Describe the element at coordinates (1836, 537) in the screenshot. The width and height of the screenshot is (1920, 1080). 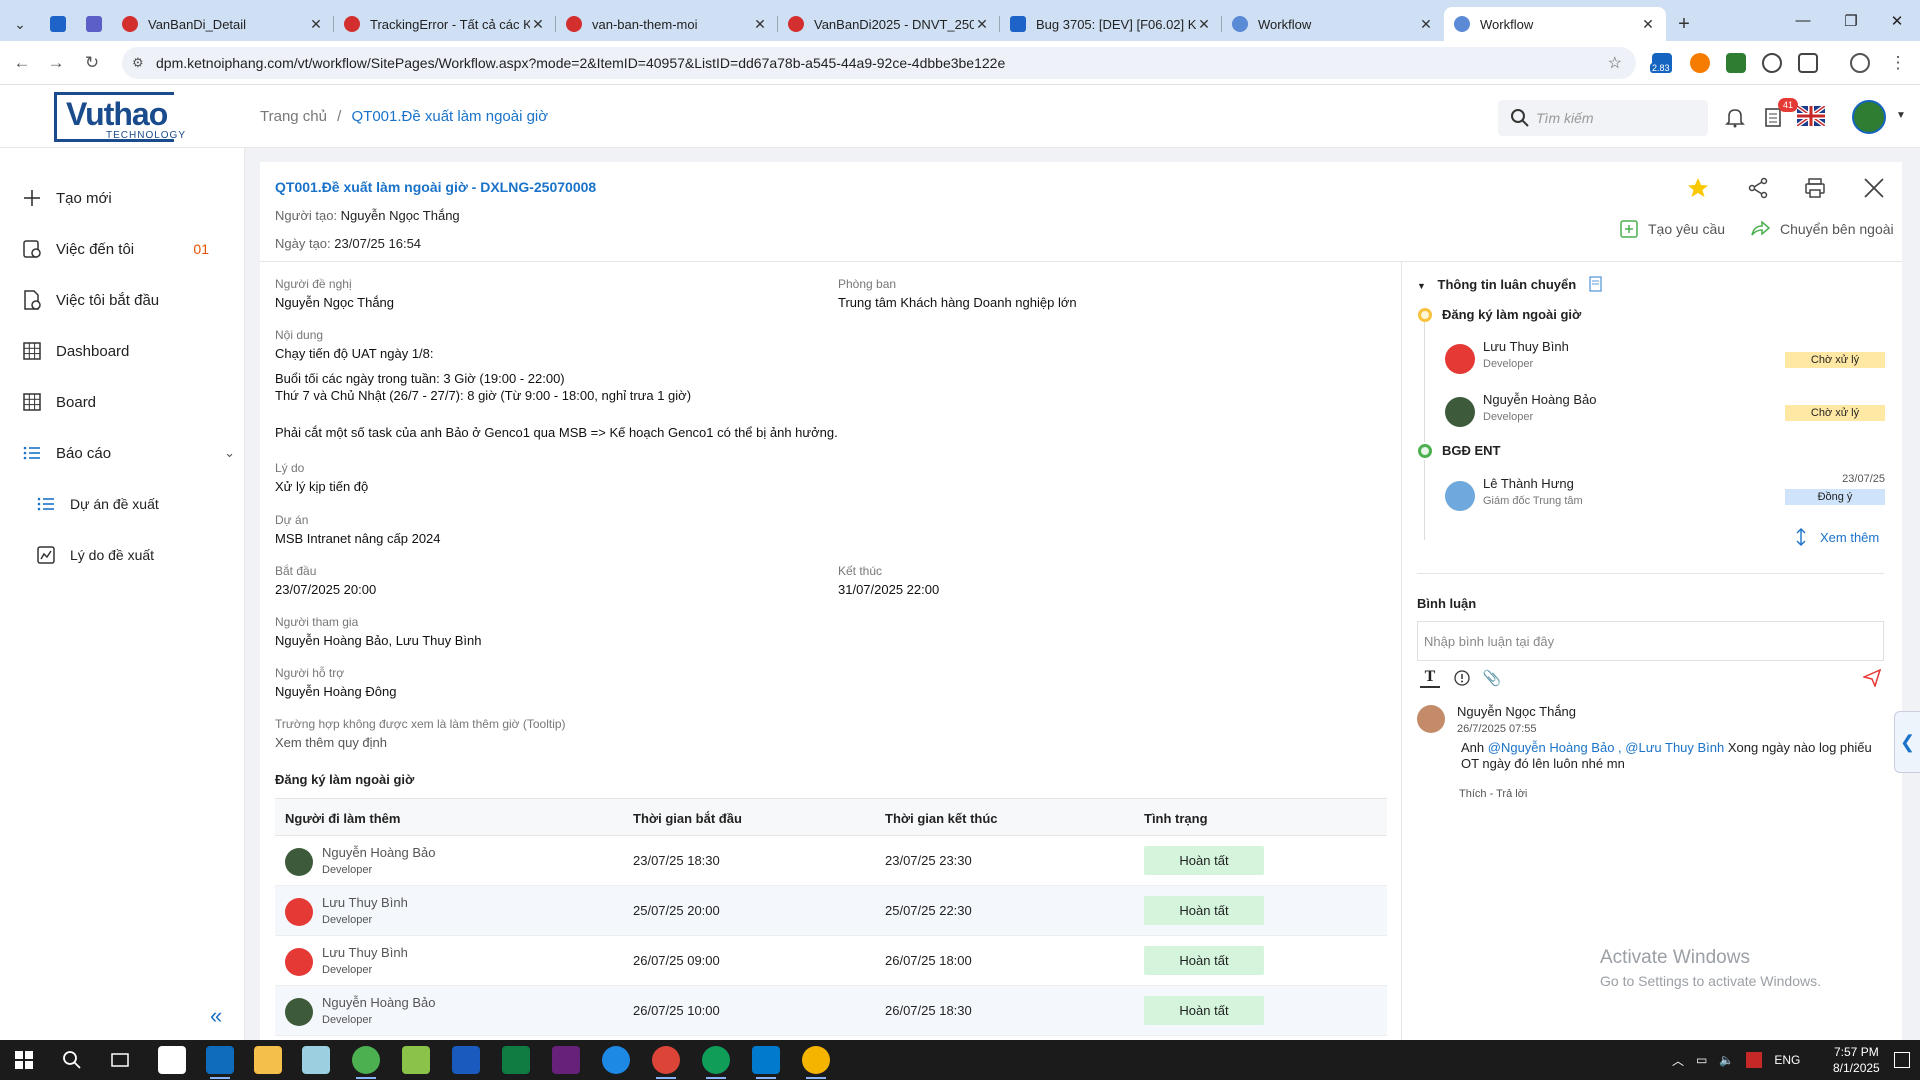
I see `view-more-button: Xem thêm` at that location.